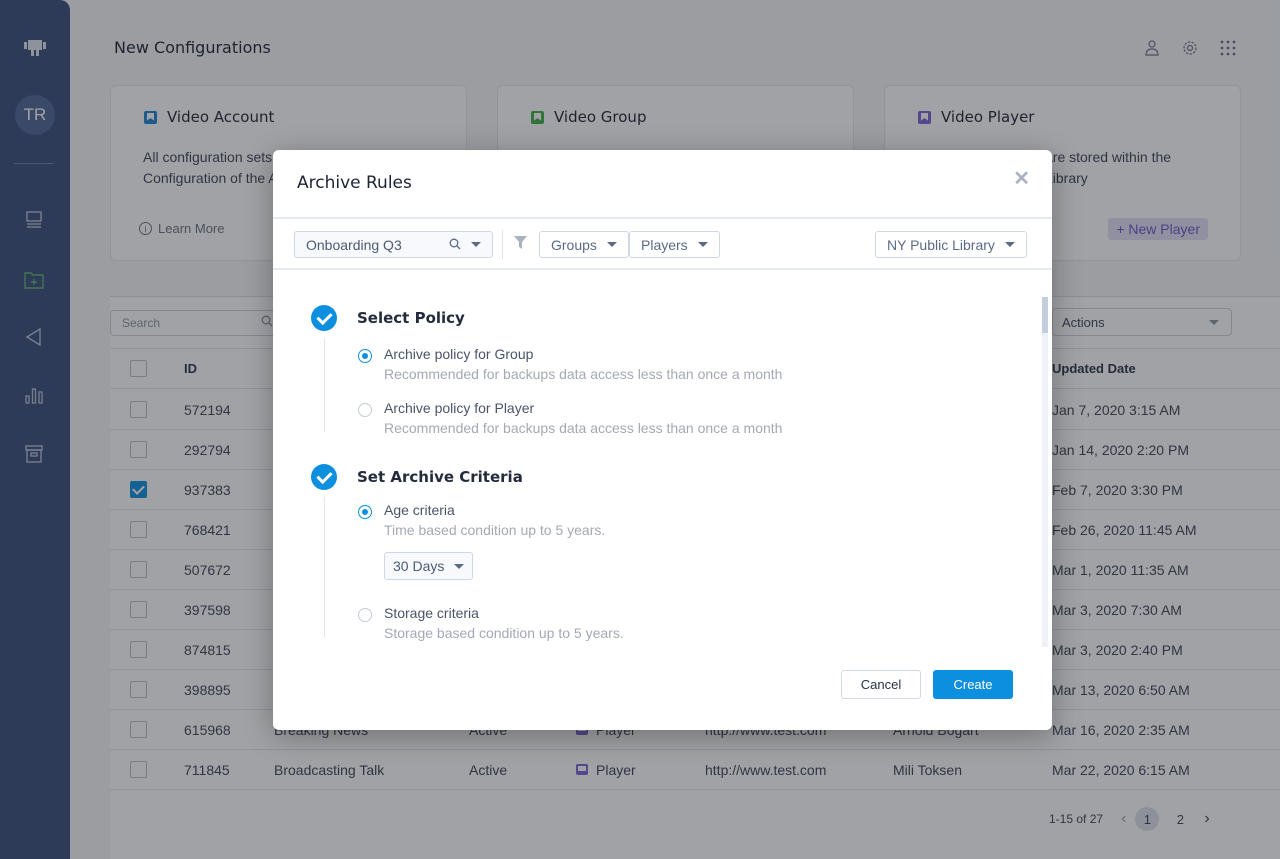  Describe the element at coordinates (459, 354) in the screenshot. I see `option-label: Archive policy for Group` at that location.